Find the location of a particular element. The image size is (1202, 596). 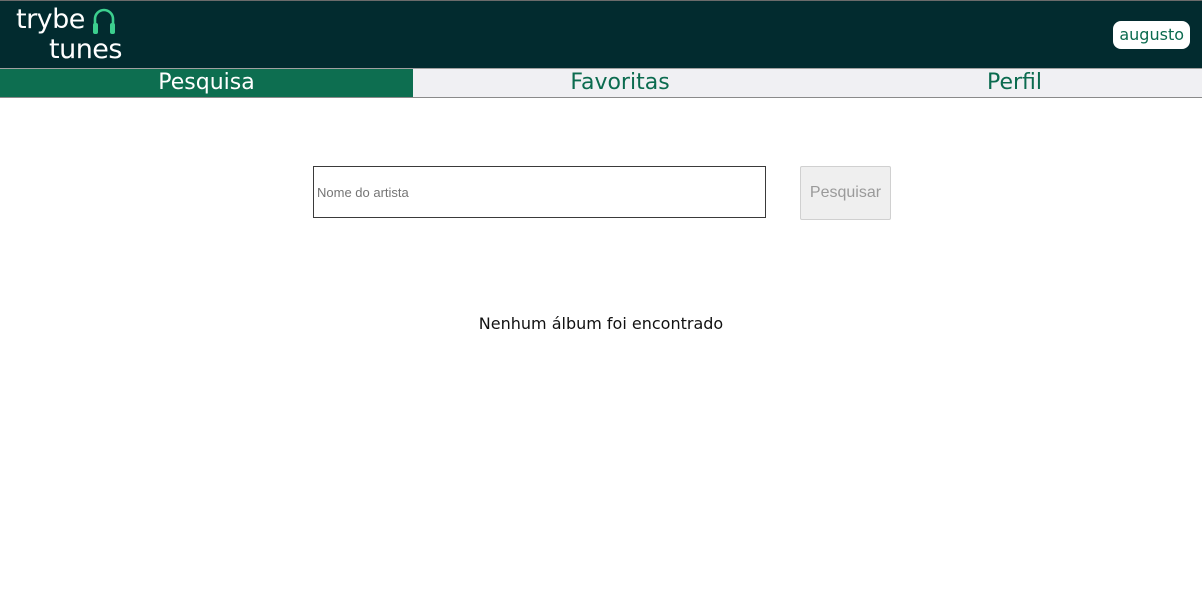

main-nav: Pesquisa Favoritas Perfil is located at coordinates (601, 83).